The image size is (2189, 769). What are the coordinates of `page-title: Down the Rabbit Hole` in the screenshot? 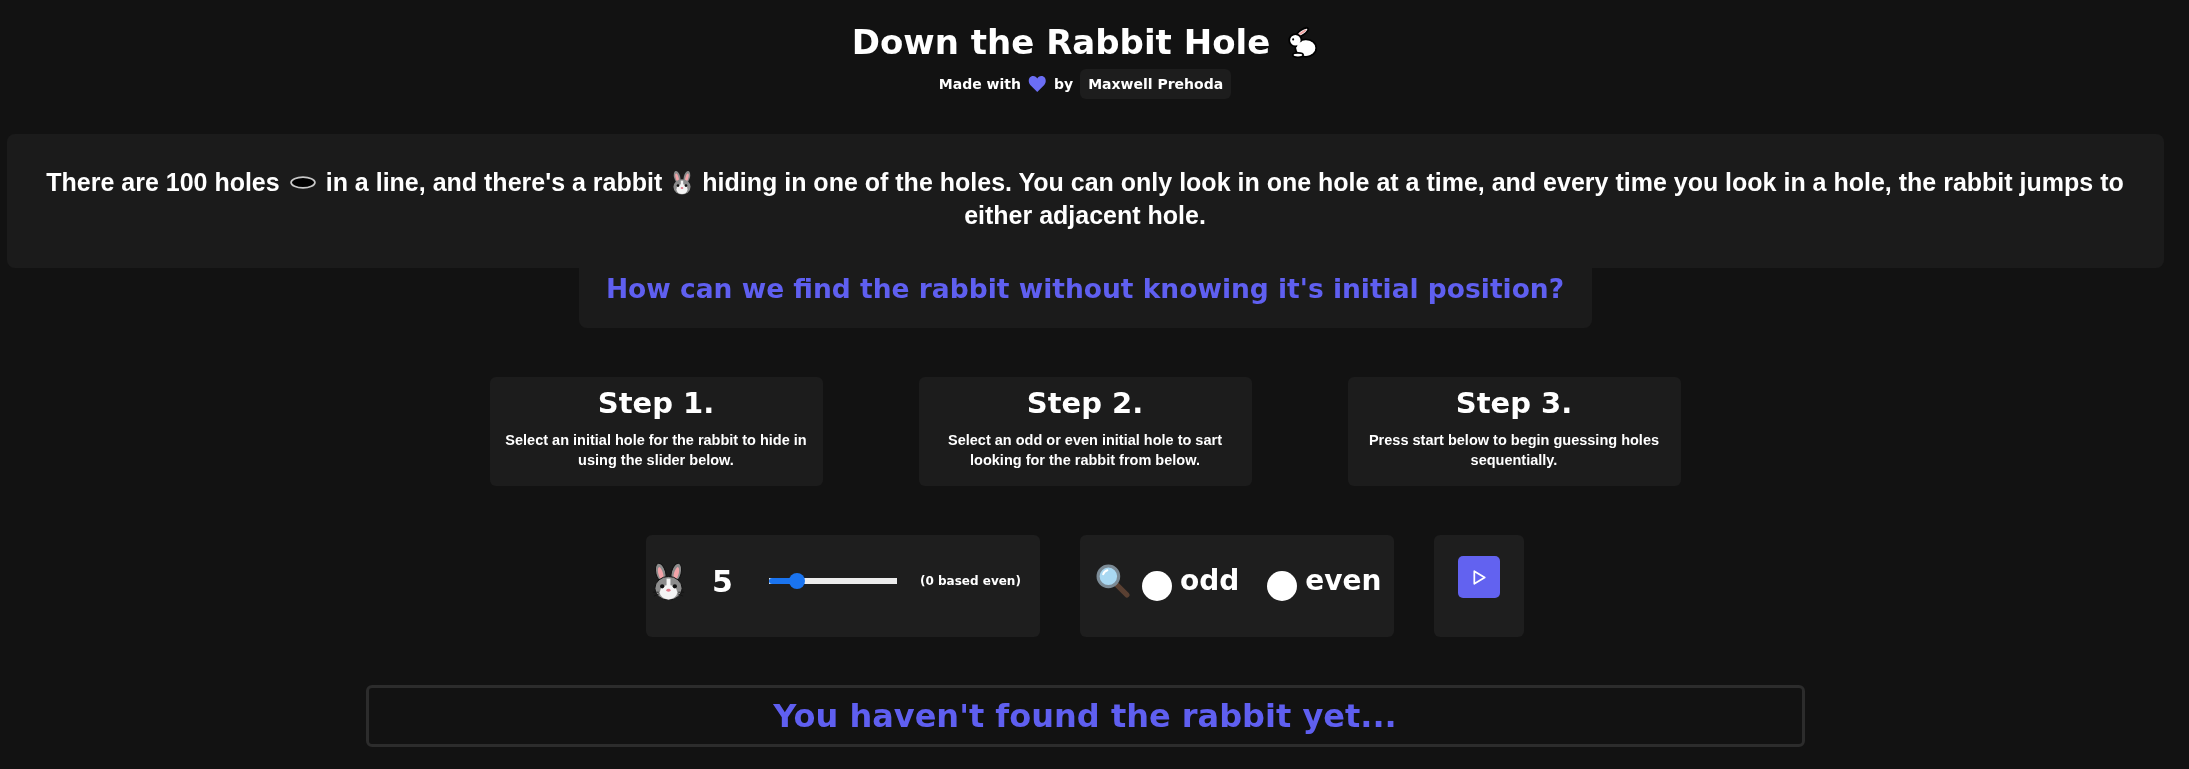 It's located at (1061, 42).